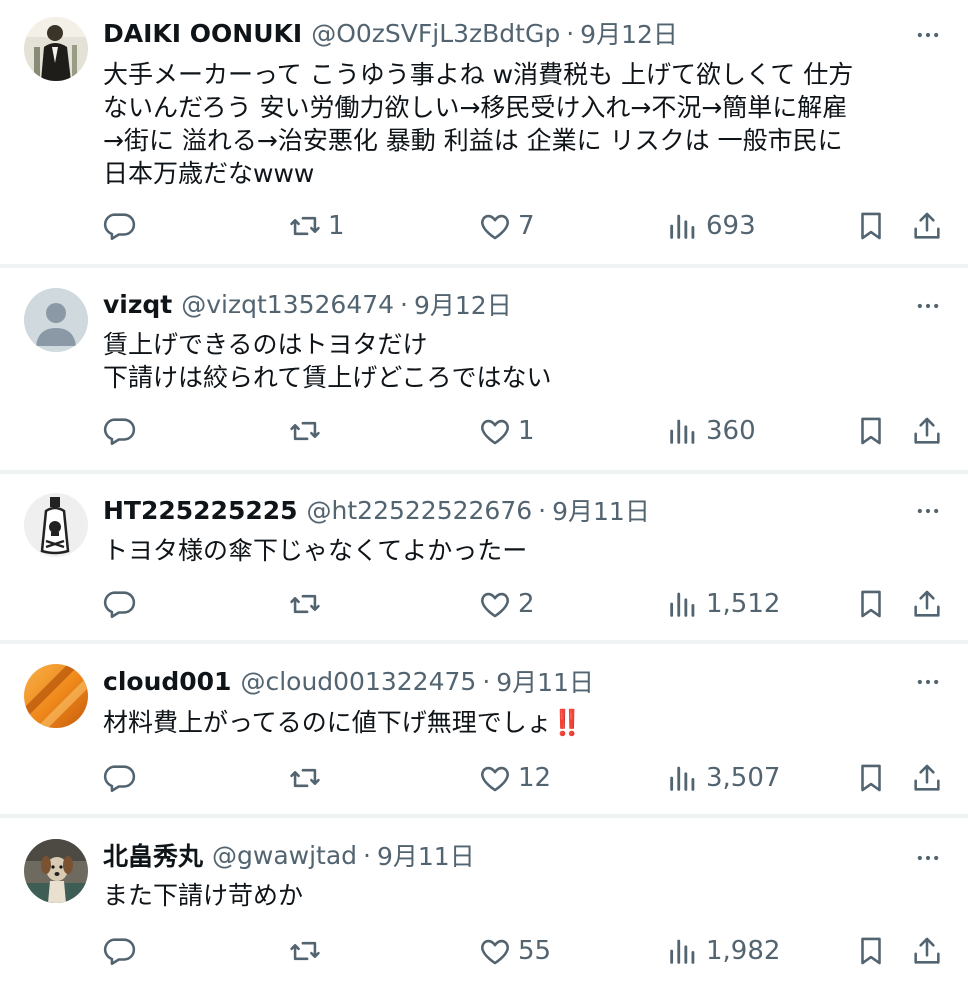 This screenshot has width=968, height=986. I want to click on retweet-icon, so click(305, 951).